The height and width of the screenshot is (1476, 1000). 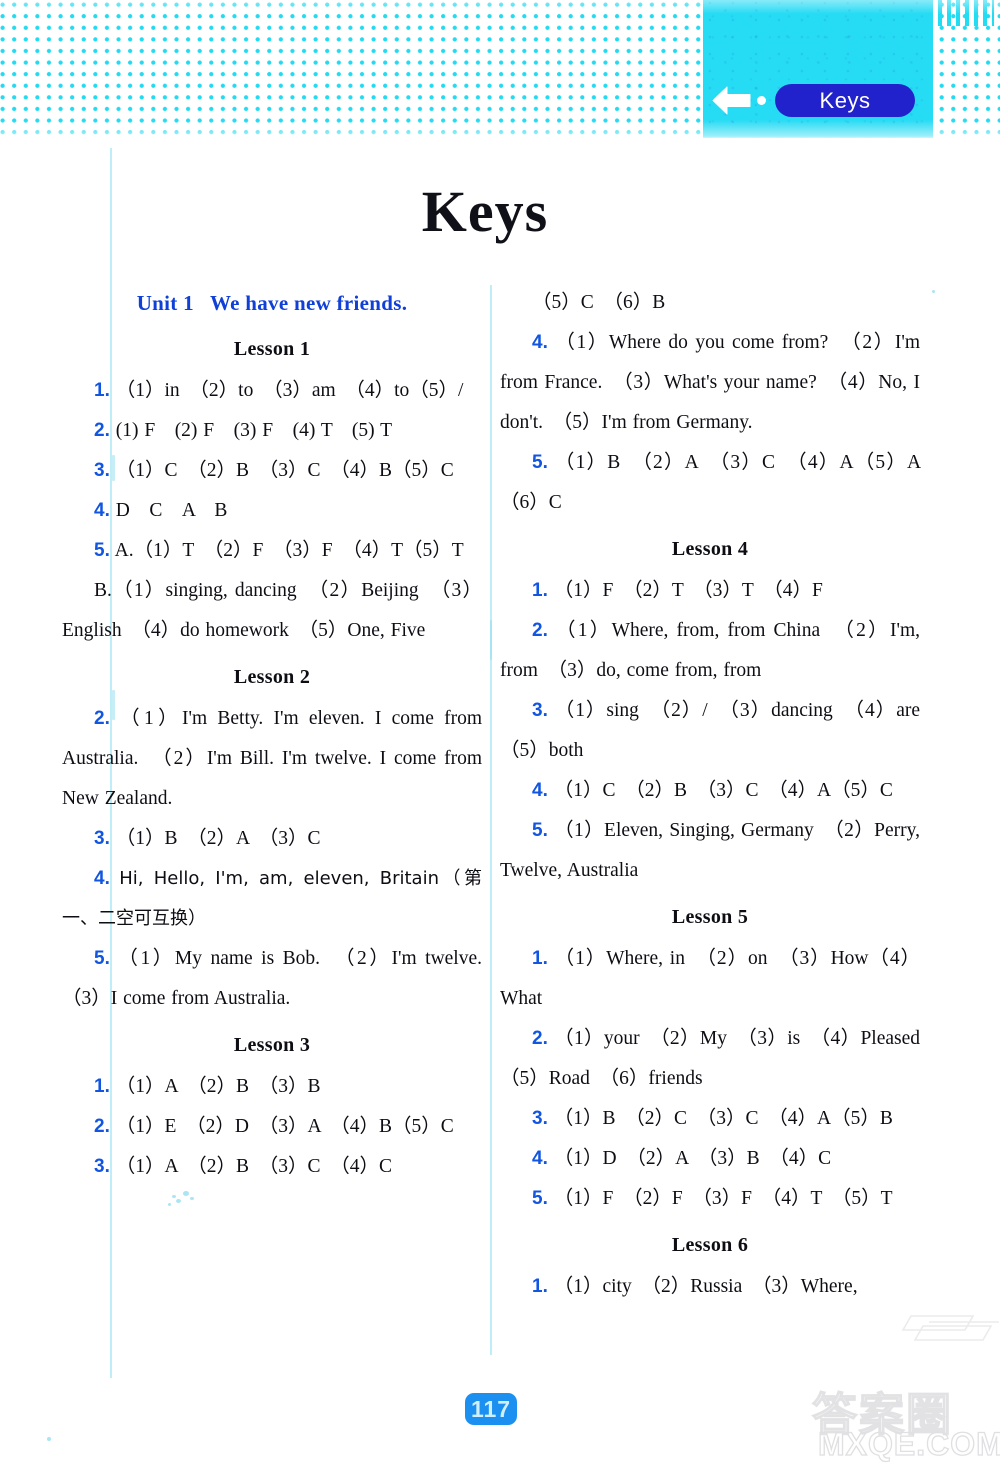 I want to click on stripe-pattern, so click(x=966, y=13).